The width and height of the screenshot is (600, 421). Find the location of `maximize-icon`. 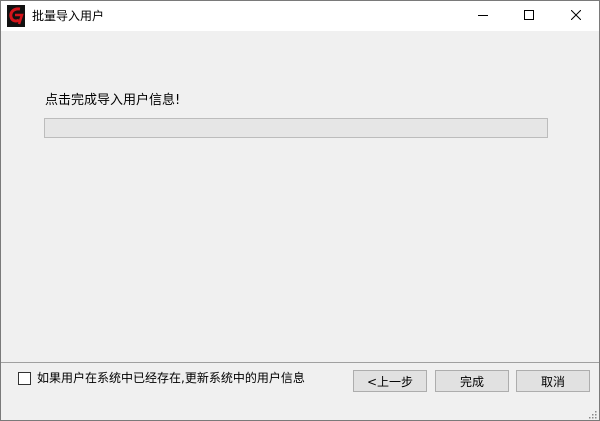

maximize-icon is located at coordinates (529, 16).